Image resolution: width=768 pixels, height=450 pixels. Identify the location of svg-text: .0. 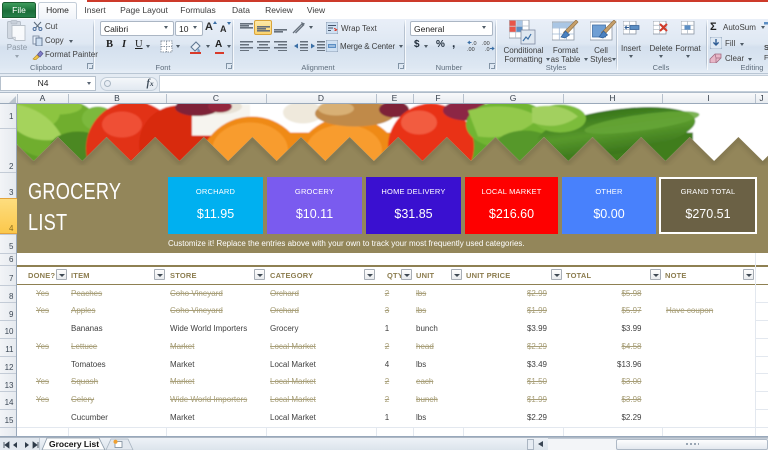
(487, 49).